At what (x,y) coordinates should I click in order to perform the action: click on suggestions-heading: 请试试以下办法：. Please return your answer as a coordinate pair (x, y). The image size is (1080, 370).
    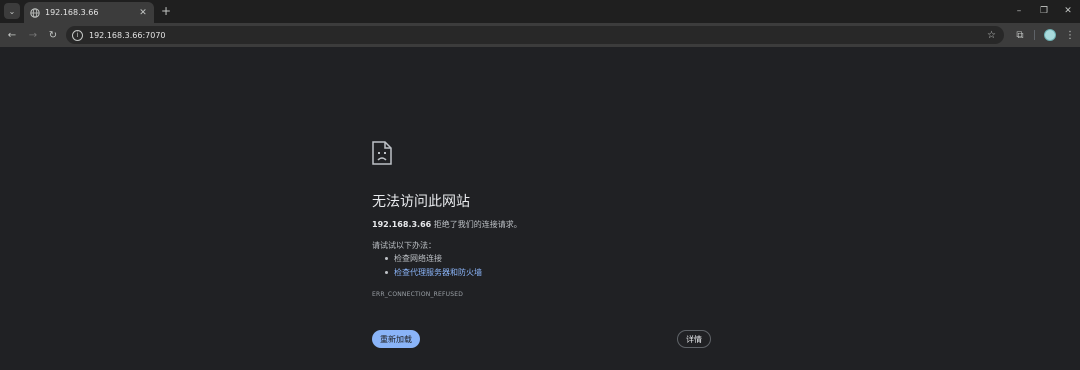
    Looking at the image, I should click on (404, 245).